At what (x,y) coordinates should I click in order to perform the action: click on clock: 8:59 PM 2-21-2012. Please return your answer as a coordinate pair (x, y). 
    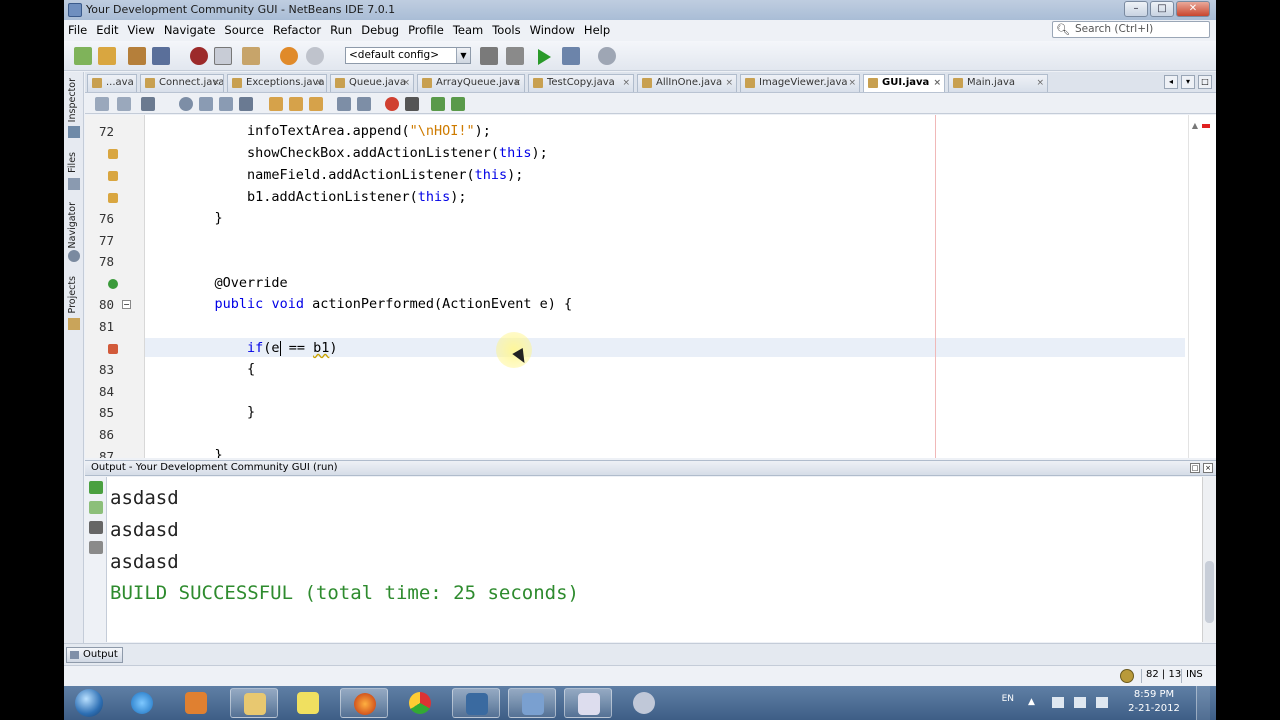
    Looking at the image, I should click on (1154, 702).